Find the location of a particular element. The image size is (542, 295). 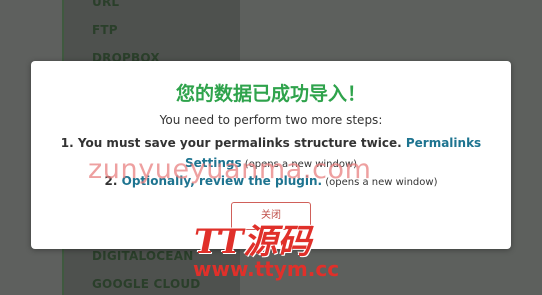

modal-intro: You need to perform two more steps: is located at coordinates (271, 120).